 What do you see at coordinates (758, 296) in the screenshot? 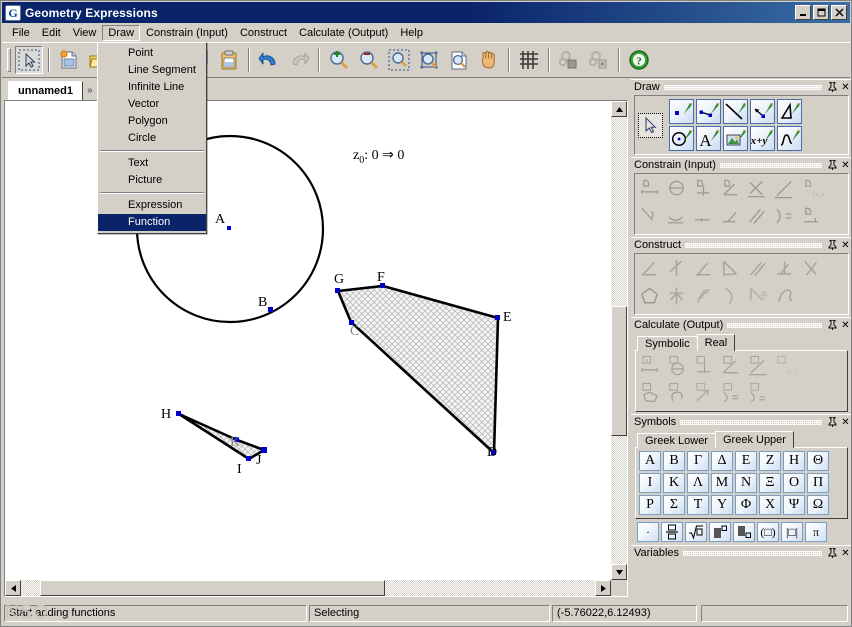
I see `construct-translate-button` at bounding box center [758, 296].